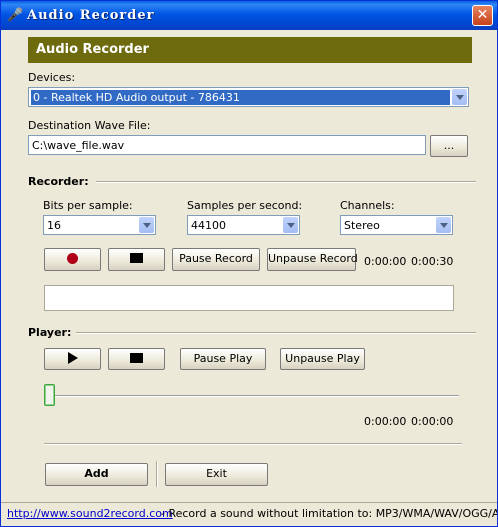 Image resolution: width=498 pixels, height=527 pixels. Describe the element at coordinates (61, 181) in the screenshot. I see `recorder-section-title: Recorder:` at that location.